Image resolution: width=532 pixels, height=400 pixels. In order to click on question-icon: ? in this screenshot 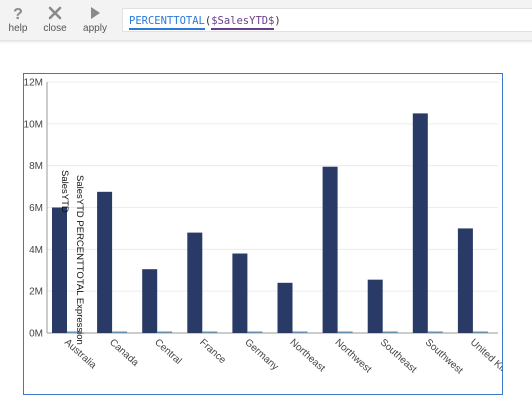, I will do `click(18, 13)`.